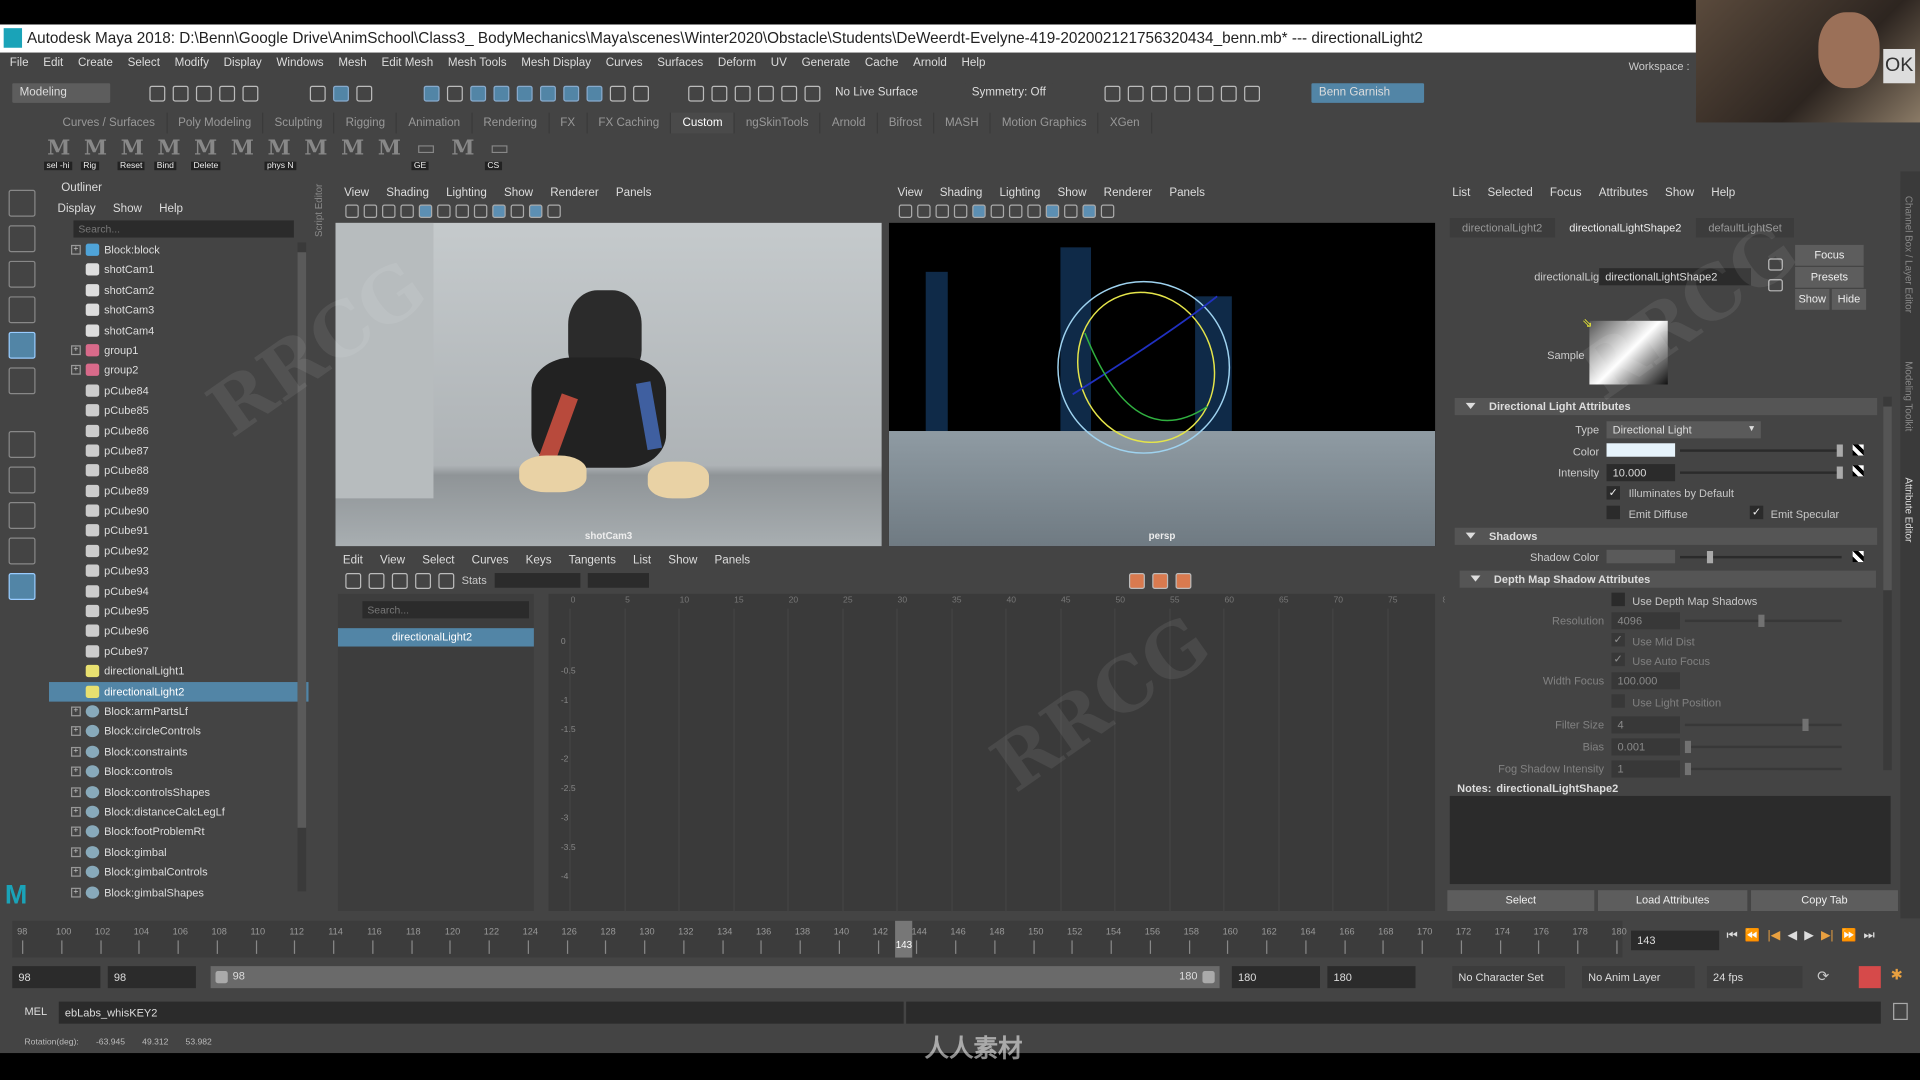  What do you see at coordinates (61, 93) in the screenshot?
I see `menu-set-dropdown: Modeling` at bounding box center [61, 93].